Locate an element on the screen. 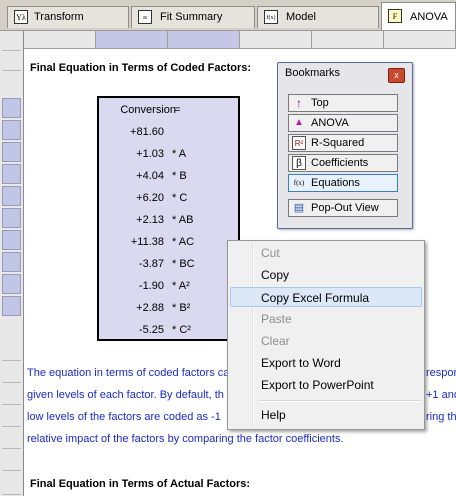 Image resolution: width=456 pixels, height=496 pixels. menu-item-label: Help is located at coordinates (273, 415).